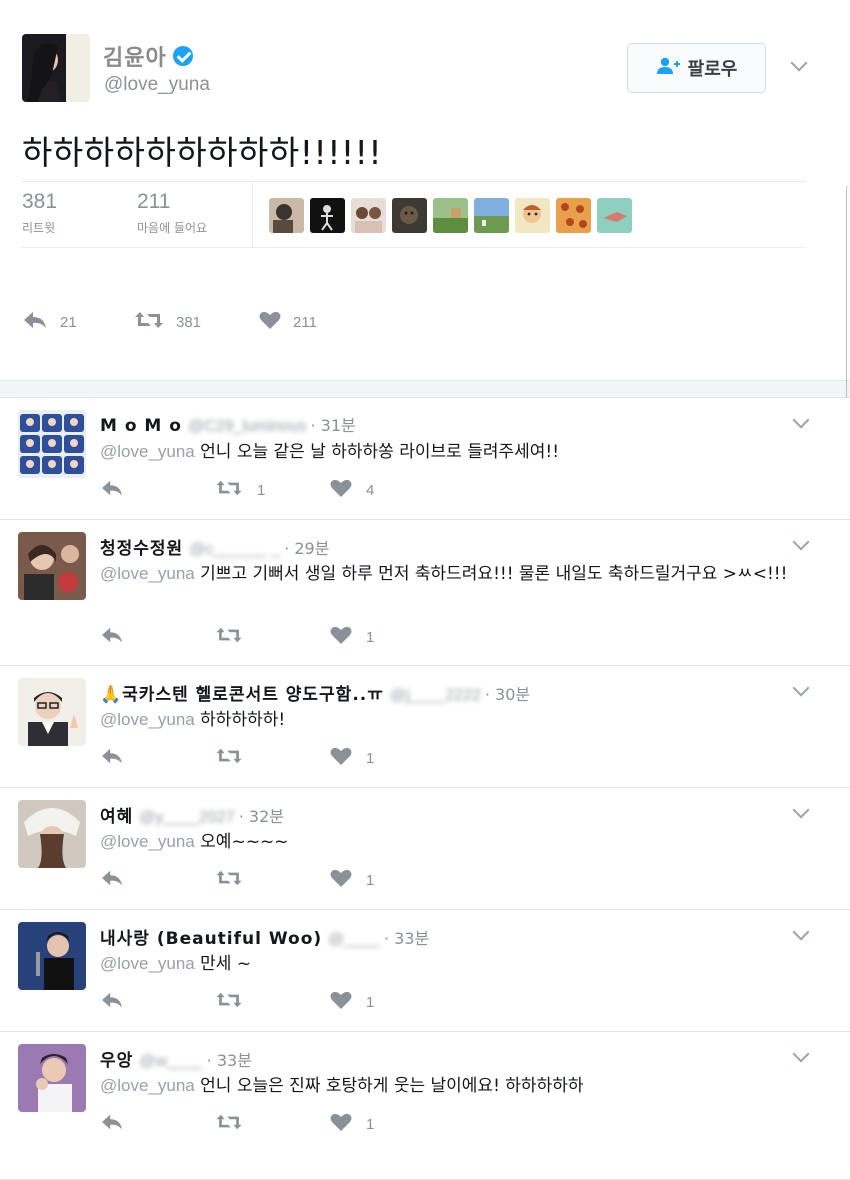 The height and width of the screenshot is (1180, 850). Describe the element at coordinates (425, 849) in the screenshot. I see `reply-tweet: 여혜 @y____2027 · 32분 @love_yuna 오예~~~~ 1` at that location.